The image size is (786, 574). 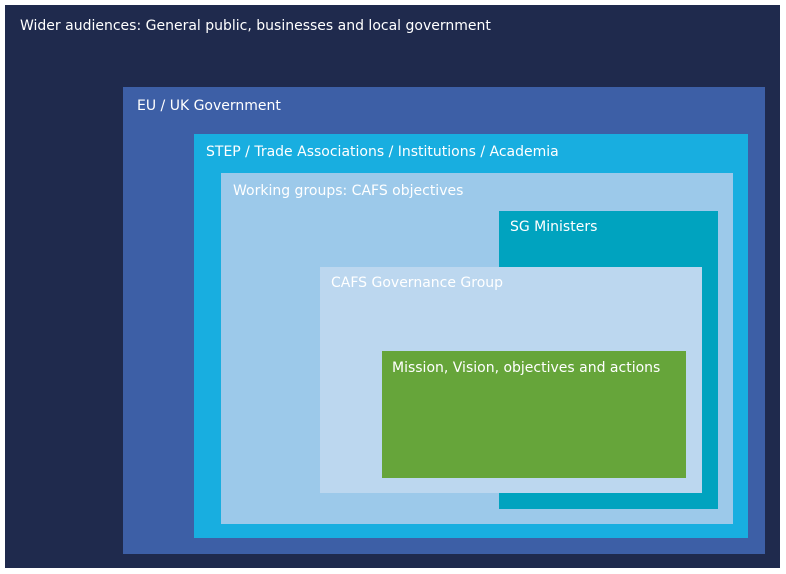 I want to click on layer-sg-ministers-label: SG Ministers, so click(x=554, y=227).